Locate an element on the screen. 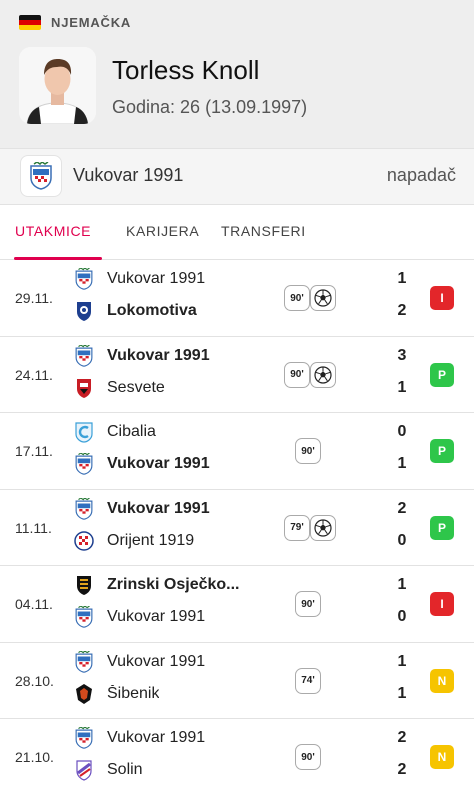  match-date: 21.10. is located at coordinates (34, 757).